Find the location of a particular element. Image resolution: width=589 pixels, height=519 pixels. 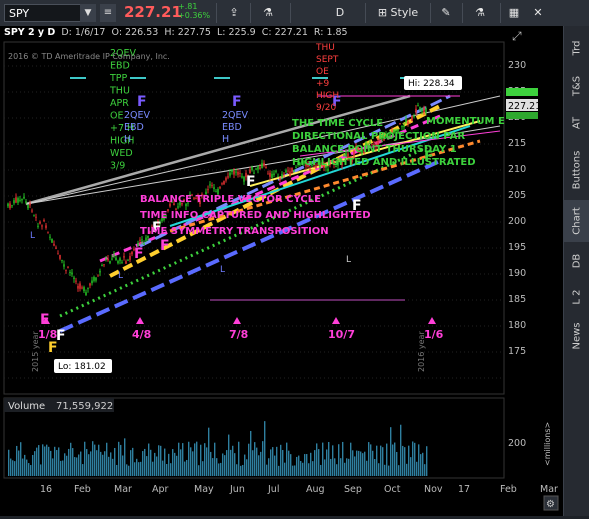

time-tick: 16 is located at coordinates (46, 489).